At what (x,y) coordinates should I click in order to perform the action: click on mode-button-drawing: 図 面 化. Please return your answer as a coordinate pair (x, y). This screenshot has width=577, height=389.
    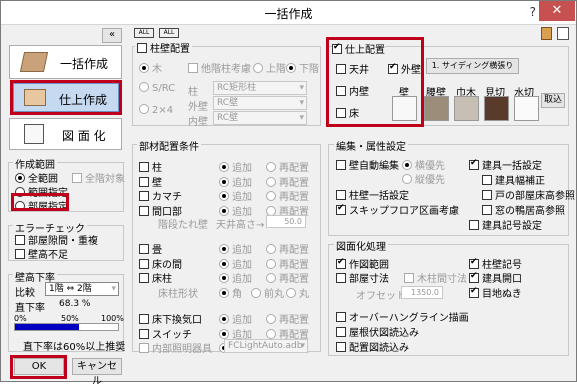
    Looking at the image, I should click on (65, 134).